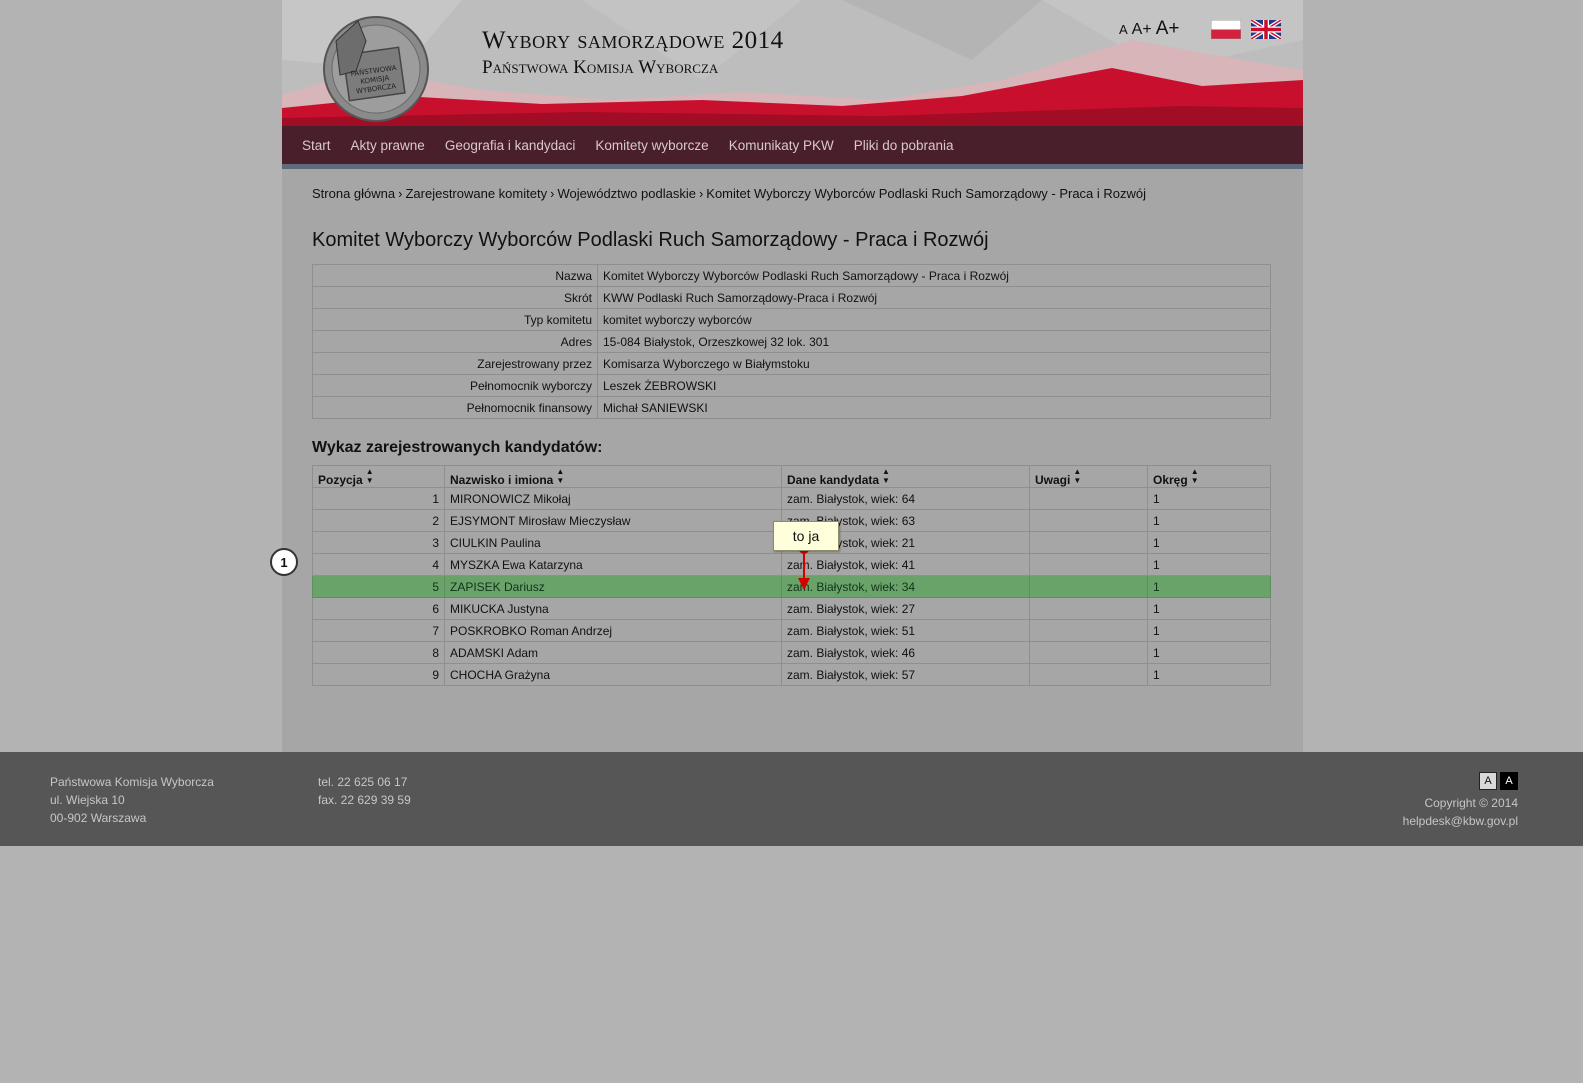 This screenshot has width=1583, height=1083. I want to click on cell-position: 7, so click(378, 630).